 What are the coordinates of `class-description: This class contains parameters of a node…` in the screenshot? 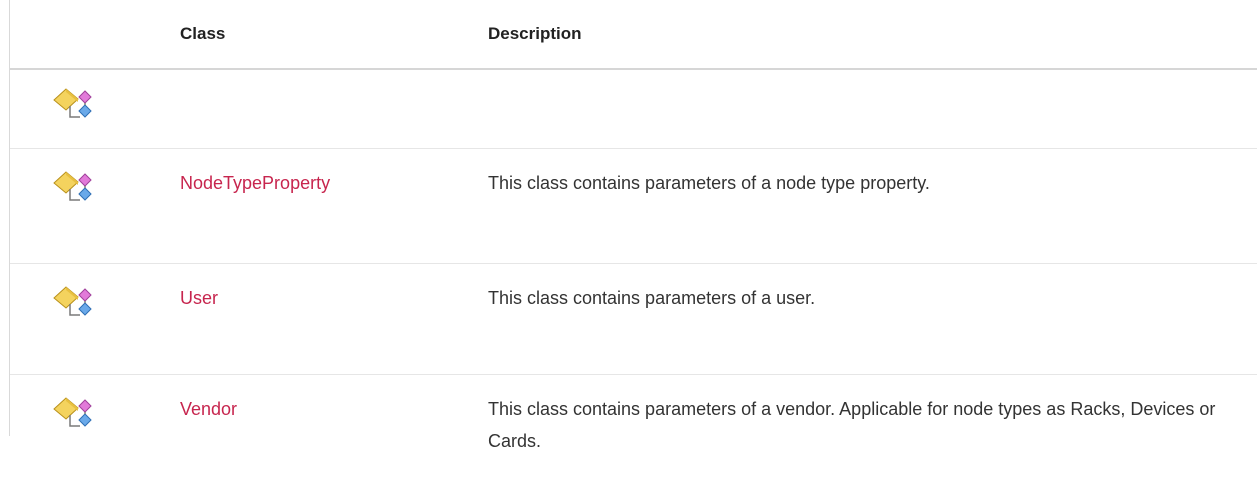 It's located at (852, 183).